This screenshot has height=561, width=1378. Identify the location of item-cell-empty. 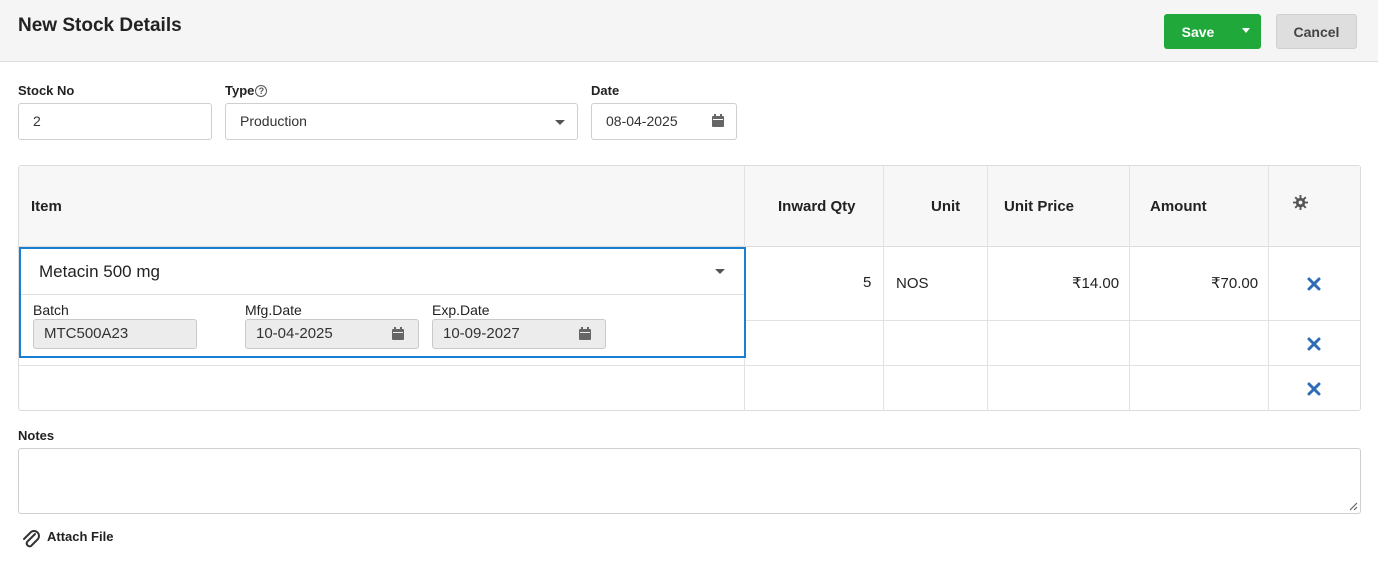
(381, 388).